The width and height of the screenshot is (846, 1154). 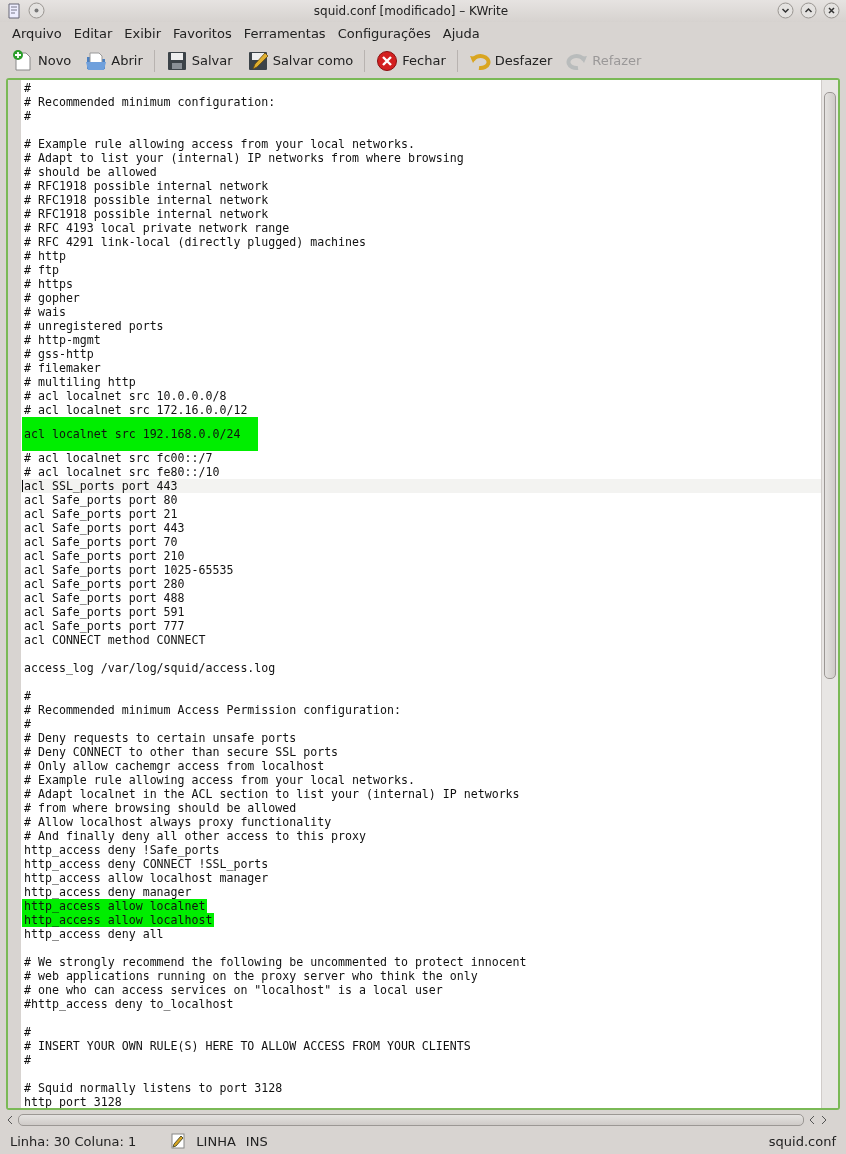 What do you see at coordinates (195, 835) in the screenshot?
I see `code-line: # And finally deny all other access to this proxy` at bounding box center [195, 835].